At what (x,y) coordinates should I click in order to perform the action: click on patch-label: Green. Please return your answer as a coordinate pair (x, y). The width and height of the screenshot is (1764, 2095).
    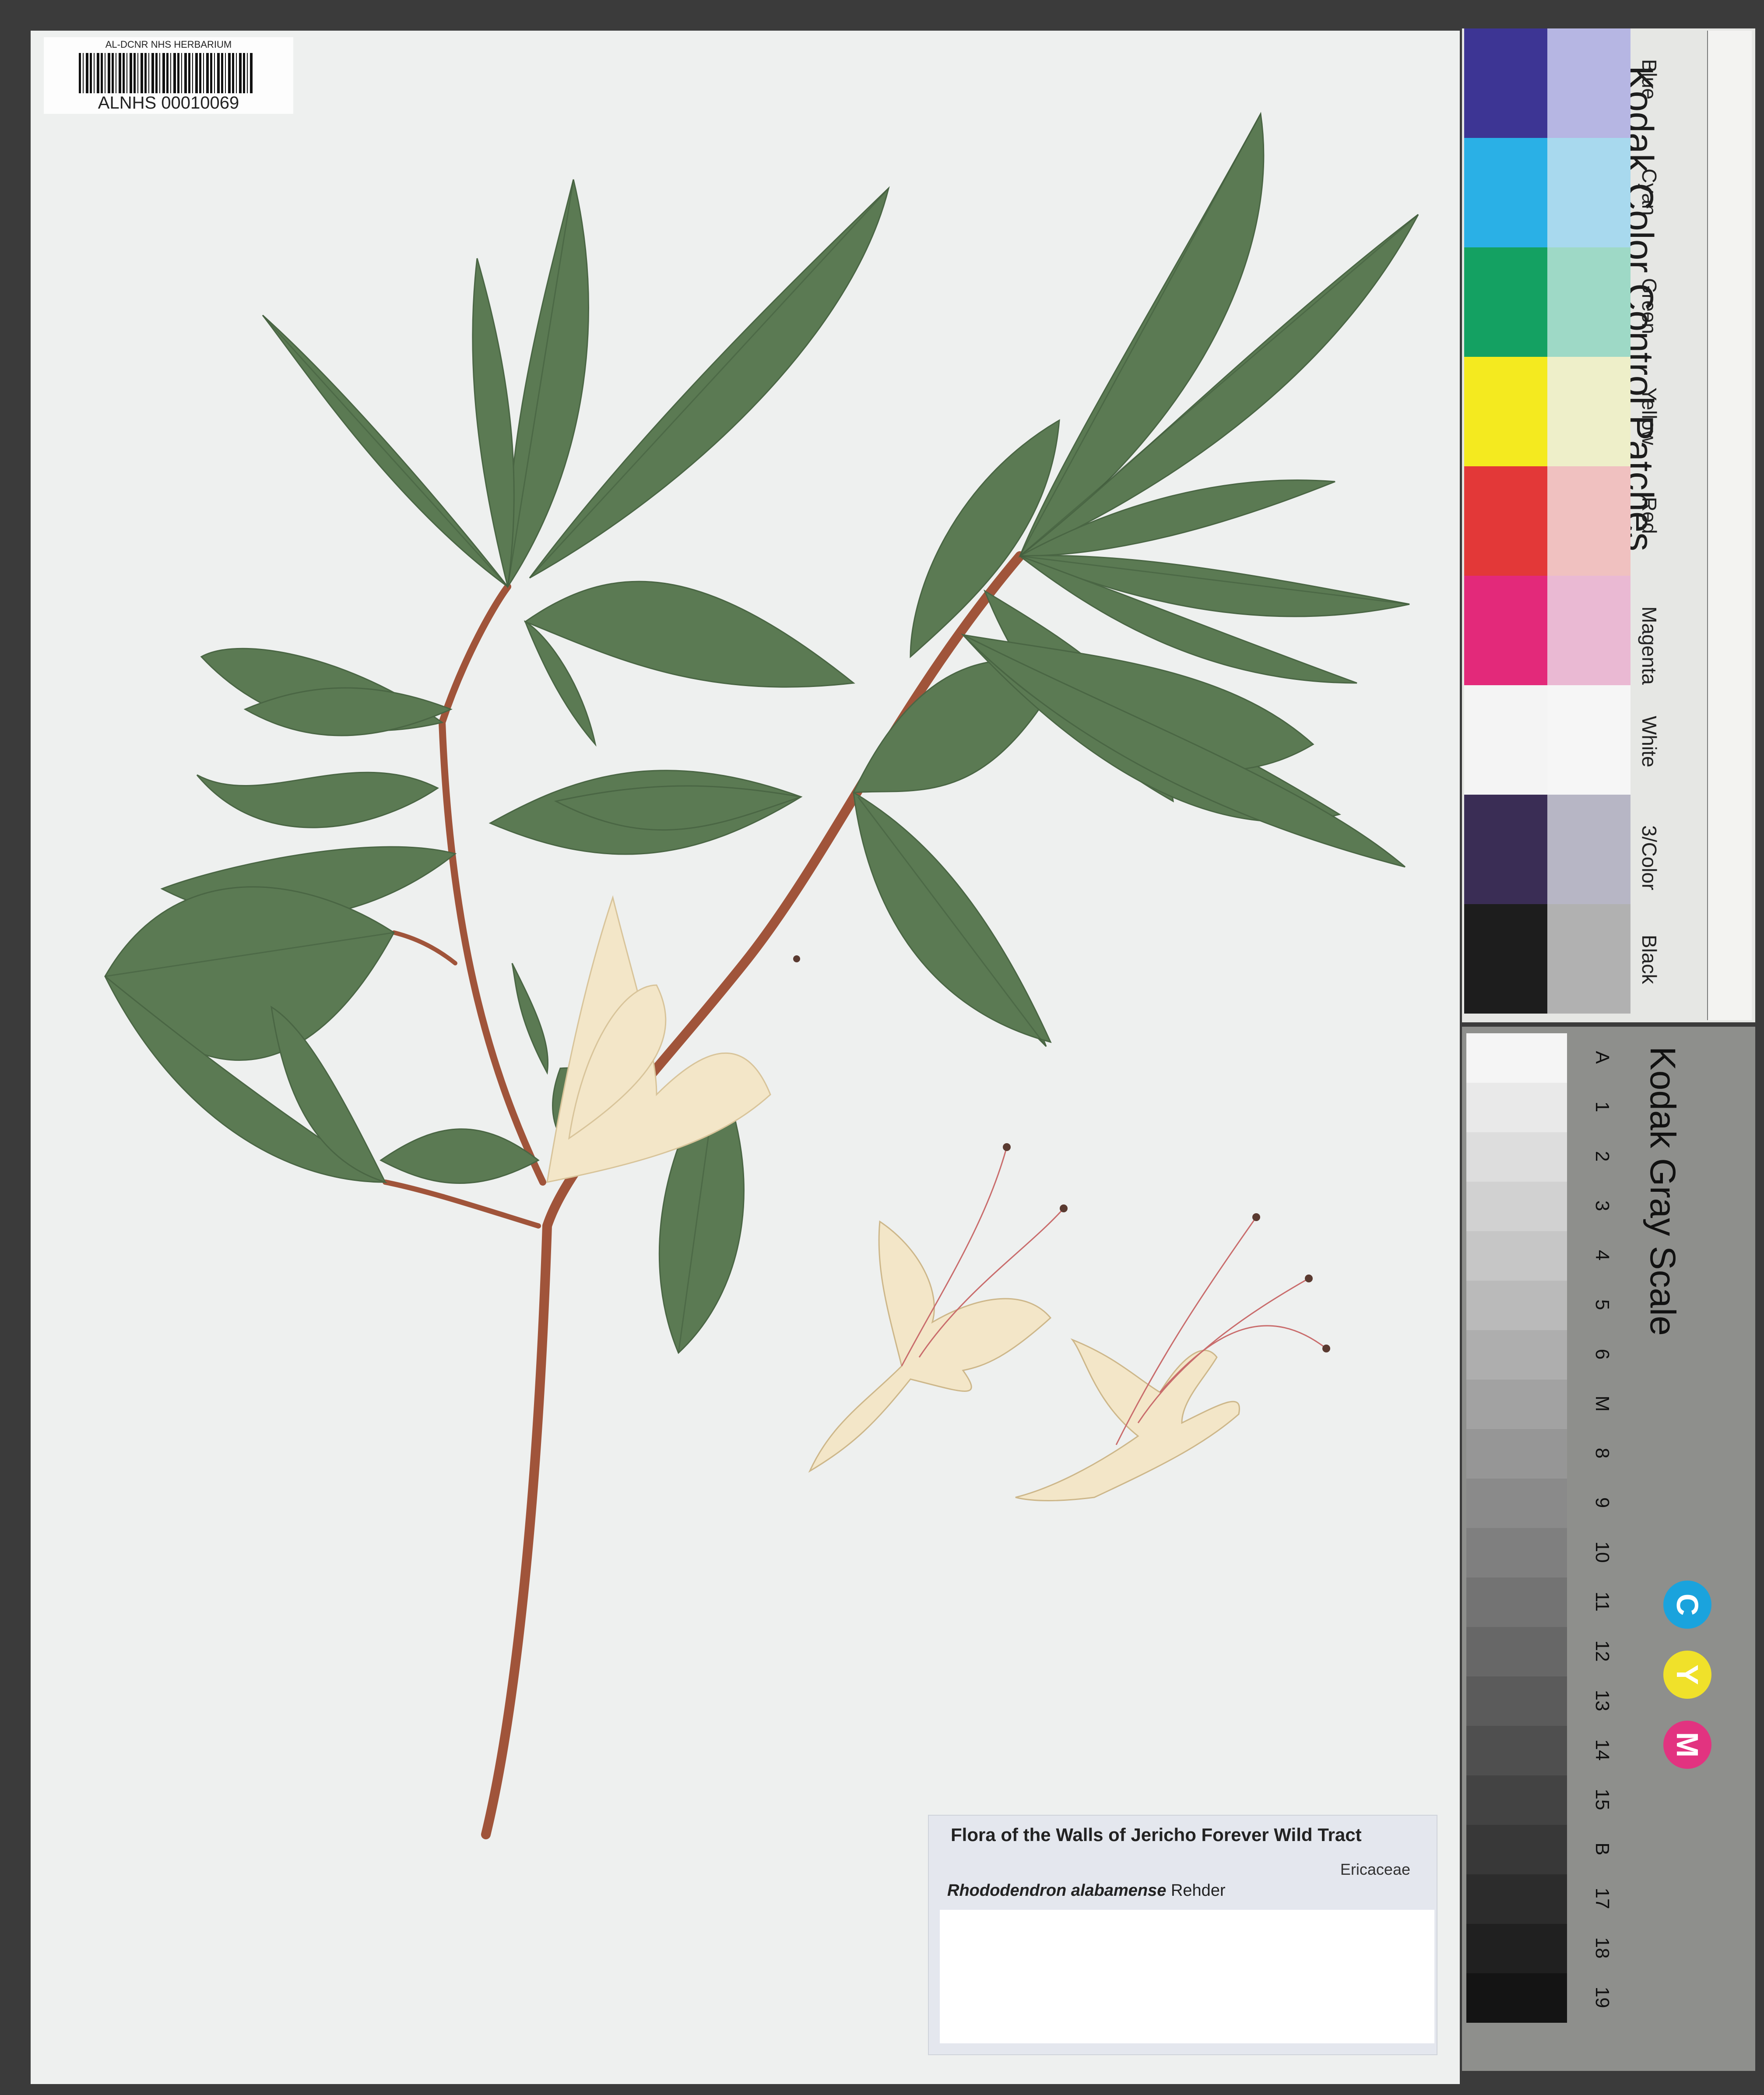
    Looking at the image, I should click on (1650, 306).